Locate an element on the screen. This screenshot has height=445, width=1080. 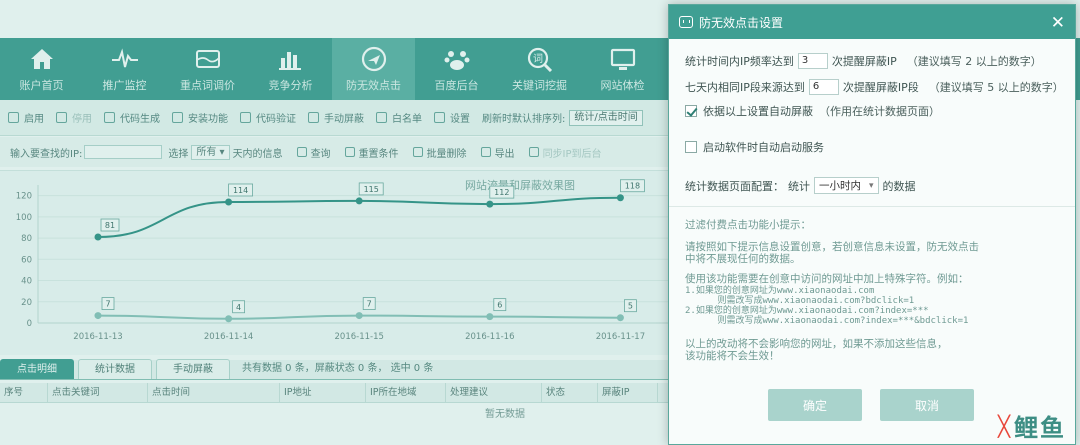
close-icon: ✕ is located at coordinates (1058, 23).